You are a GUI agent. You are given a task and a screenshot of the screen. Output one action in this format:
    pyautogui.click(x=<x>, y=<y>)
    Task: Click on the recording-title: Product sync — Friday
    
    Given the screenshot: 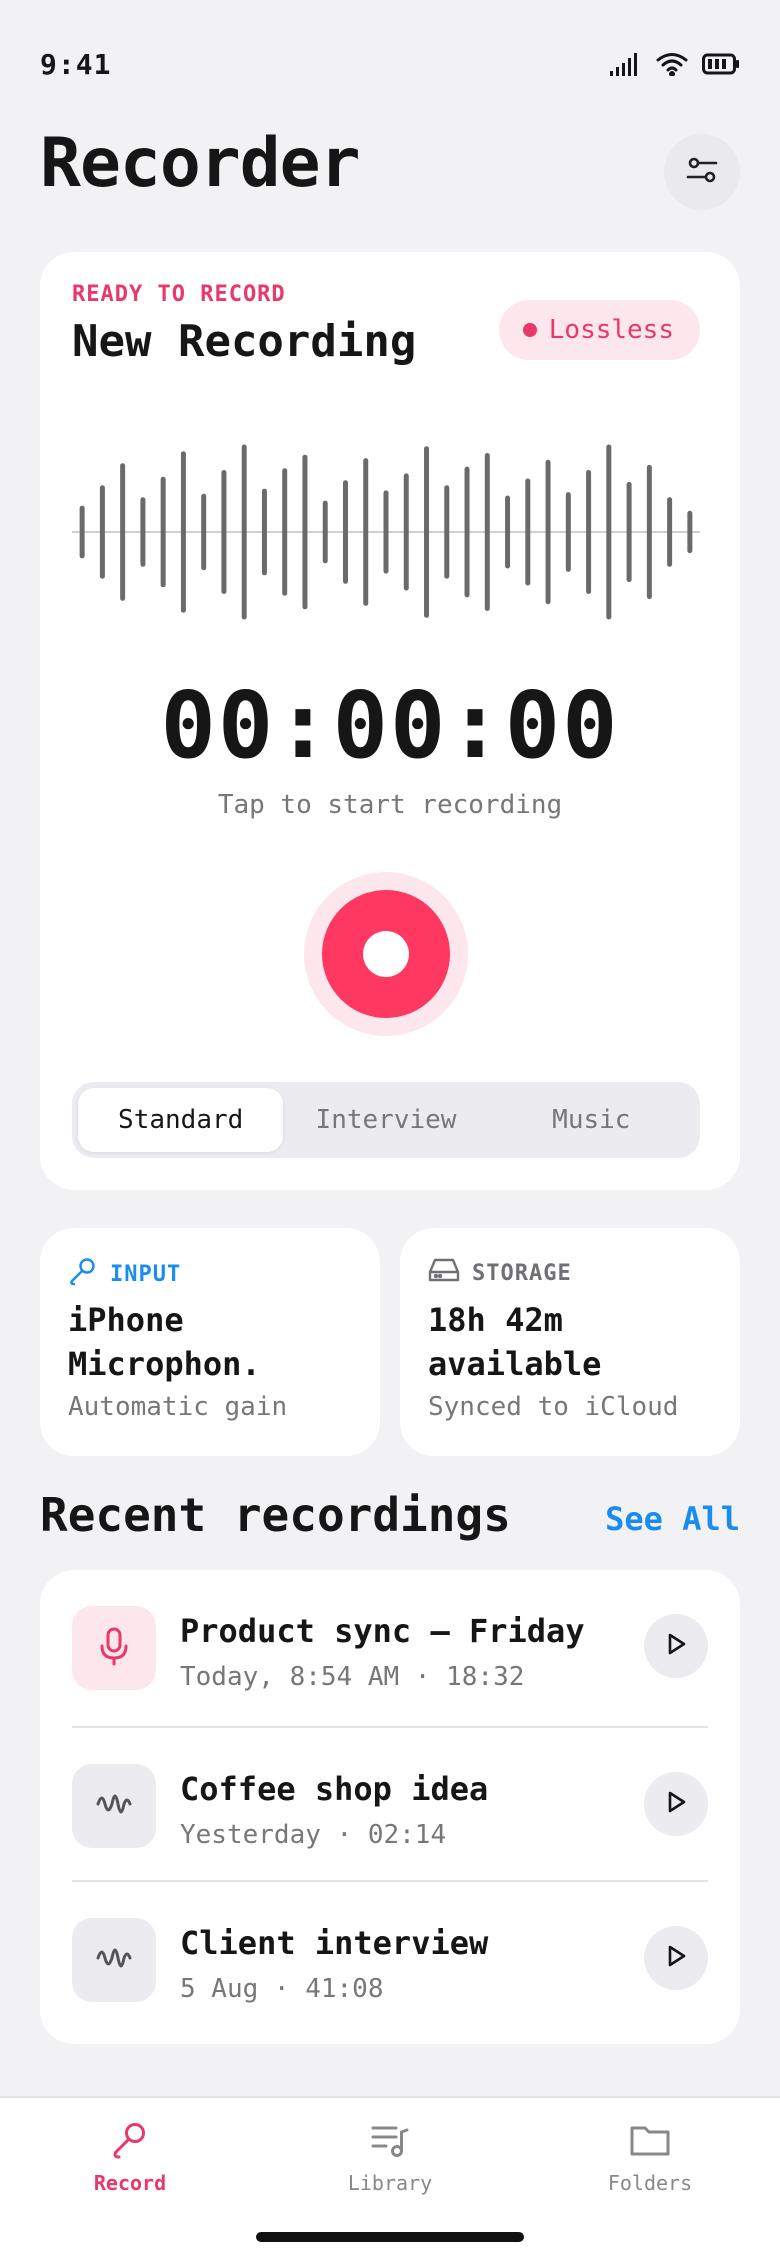 What is the action you would take?
    pyautogui.click(x=382, y=1631)
    